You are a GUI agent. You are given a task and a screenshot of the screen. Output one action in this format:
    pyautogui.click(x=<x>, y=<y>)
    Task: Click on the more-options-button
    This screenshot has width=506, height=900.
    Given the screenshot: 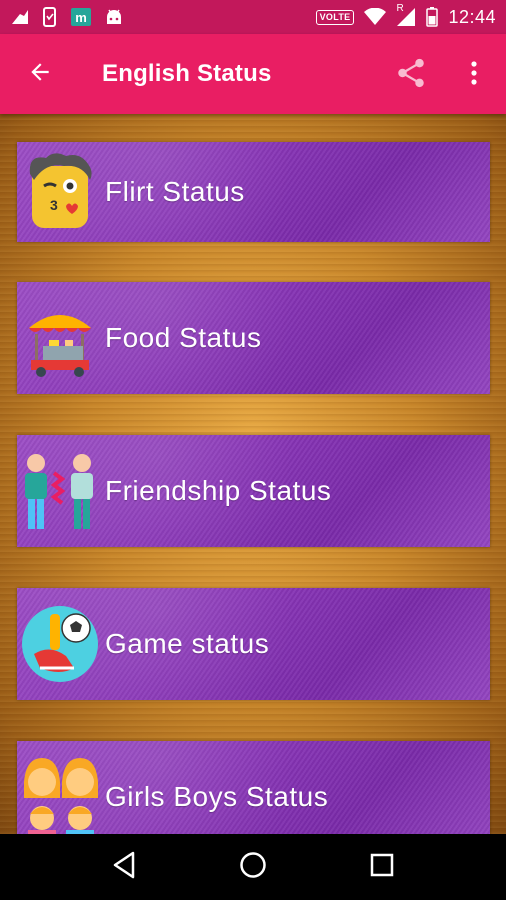 What is the action you would take?
    pyautogui.click(x=474, y=75)
    